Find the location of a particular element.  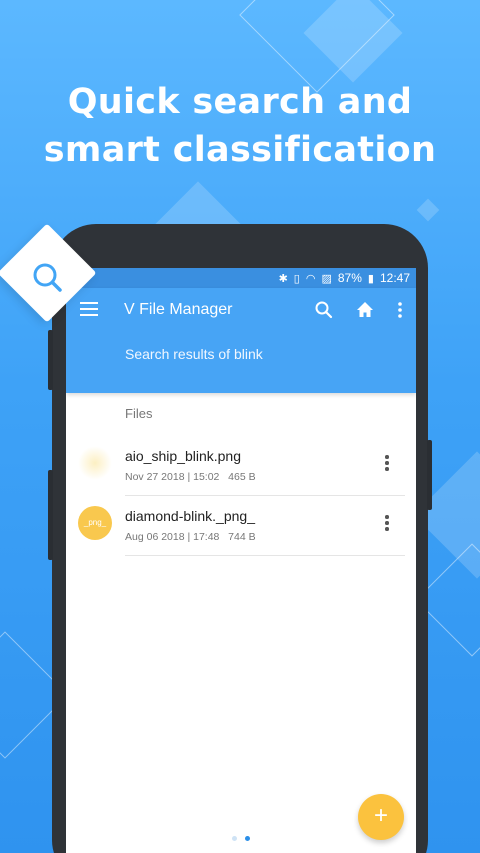

vibrate-icon: ▯ is located at coordinates (296, 278).